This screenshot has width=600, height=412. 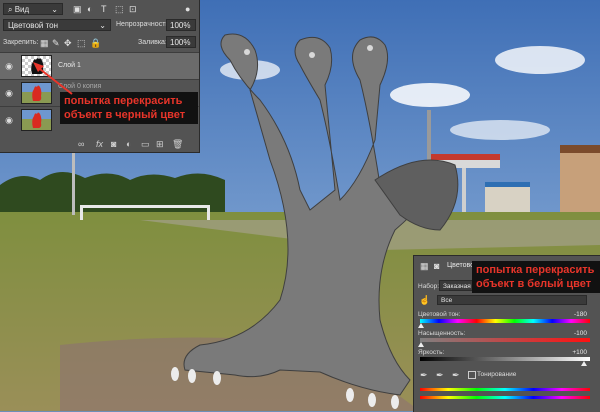 I want to click on image-filter-icon: ▣, so click(x=77, y=9).